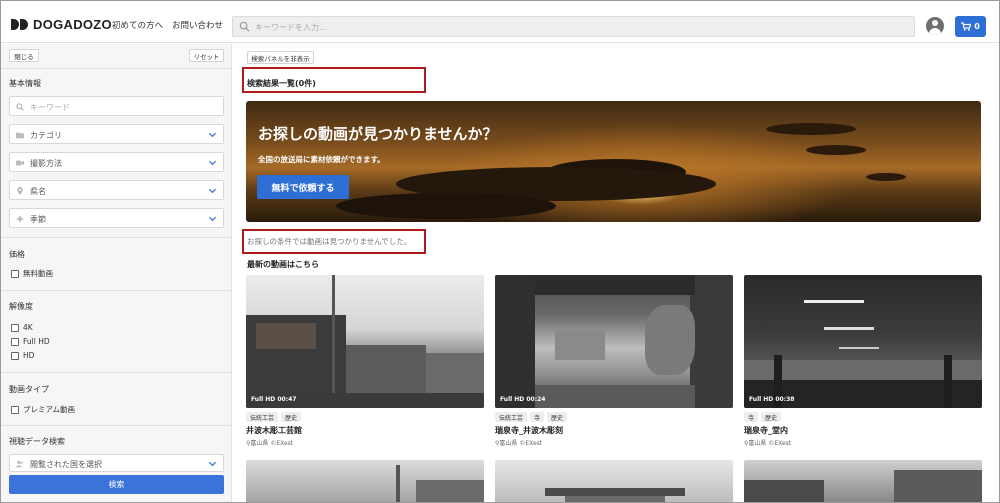  I want to click on resolution-fullhd-checkbox: Full HD, so click(30, 341).